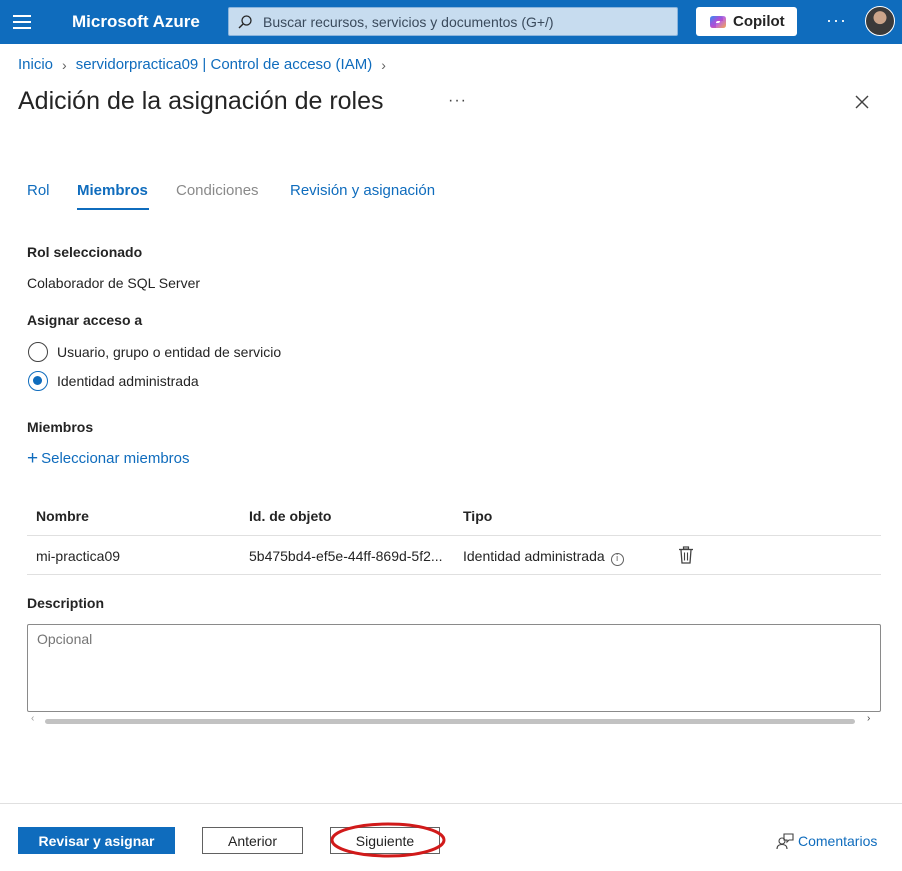 This screenshot has width=902, height=871. I want to click on select-members-link: + Seleccionar miembros, so click(108, 458).